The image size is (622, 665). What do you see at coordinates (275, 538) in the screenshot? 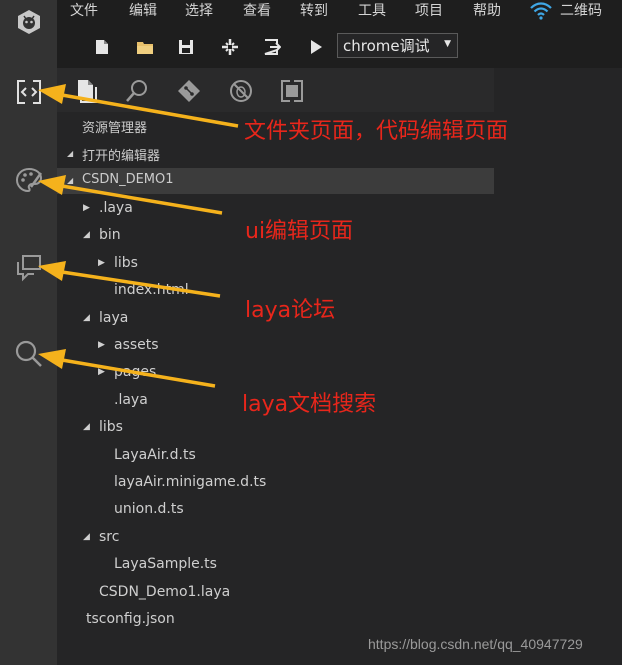
I see `tree-folder: ◢ src` at bounding box center [275, 538].